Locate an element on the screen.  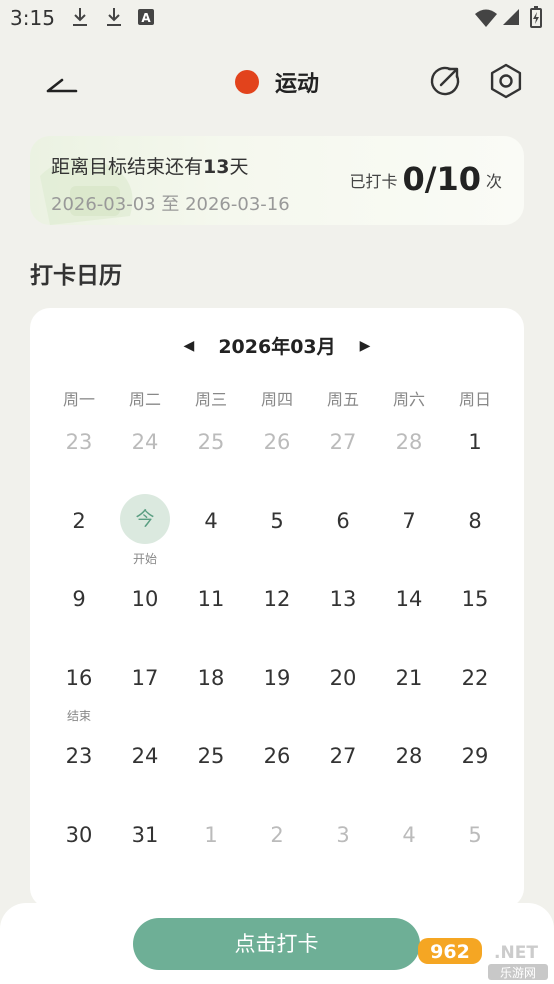
remaining-days: 13 is located at coordinates (216, 167).